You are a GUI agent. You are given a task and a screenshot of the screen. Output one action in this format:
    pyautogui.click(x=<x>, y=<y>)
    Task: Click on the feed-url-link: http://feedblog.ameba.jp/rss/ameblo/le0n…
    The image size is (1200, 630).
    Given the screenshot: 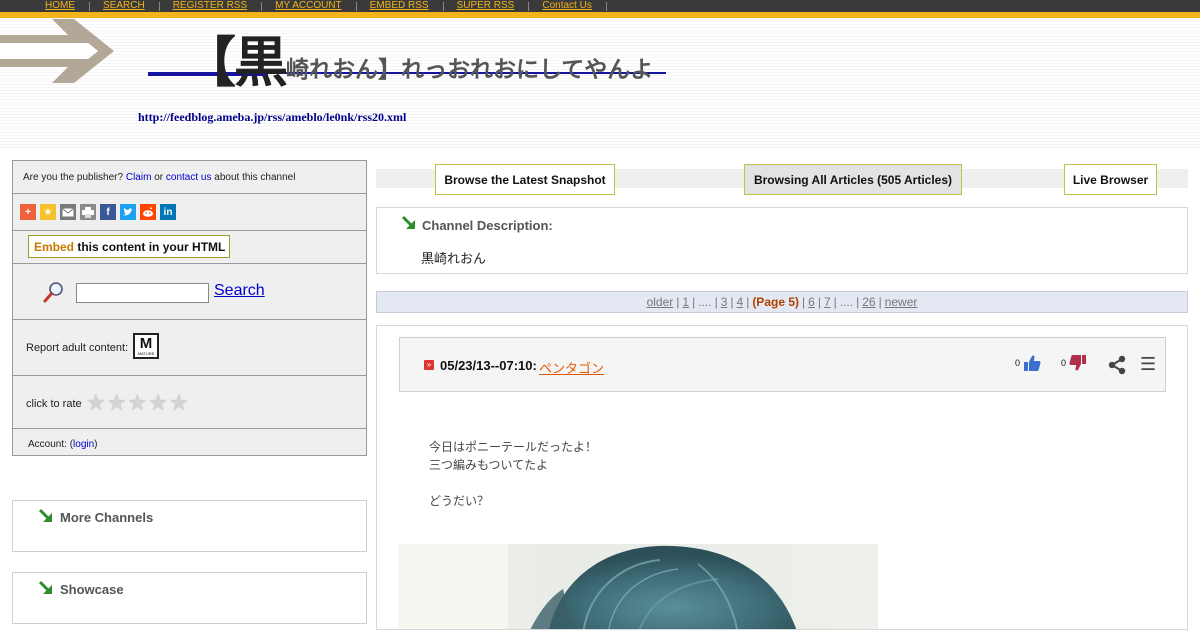 What is the action you would take?
    pyautogui.click(x=272, y=117)
    